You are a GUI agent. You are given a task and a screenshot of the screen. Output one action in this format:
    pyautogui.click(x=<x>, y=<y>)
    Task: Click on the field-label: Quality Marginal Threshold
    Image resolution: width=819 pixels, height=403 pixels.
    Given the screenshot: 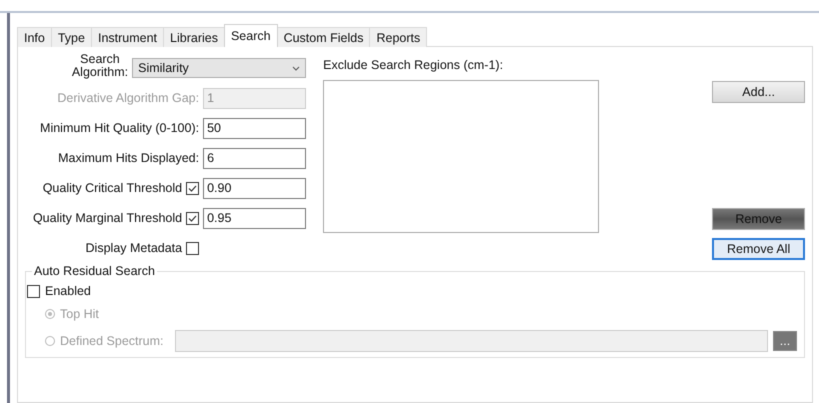 What is the action you would take?
    pyautogui.click(x=107, y=218)
    